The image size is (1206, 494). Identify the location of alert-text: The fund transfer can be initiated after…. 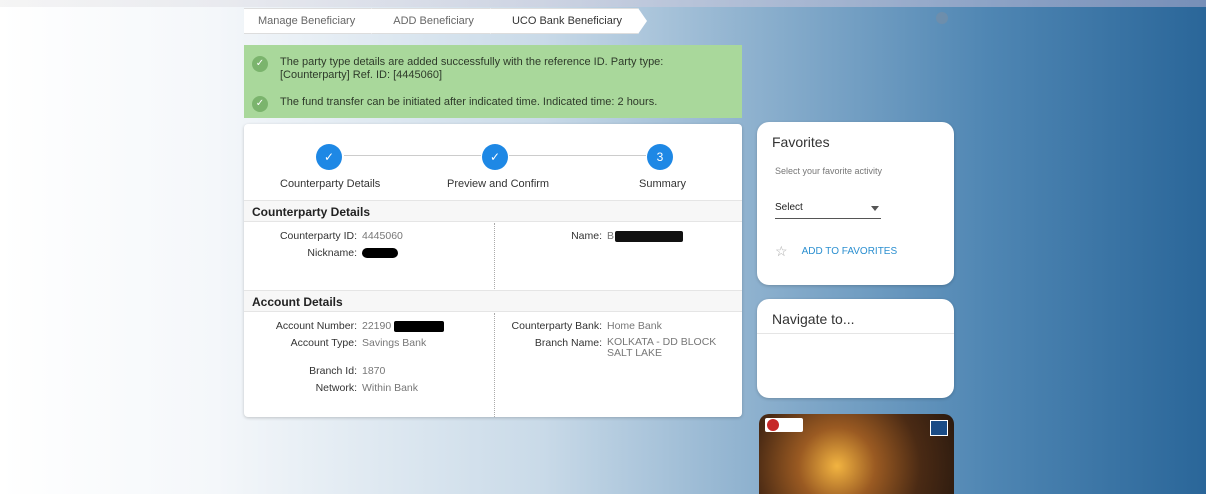
(469, 102).